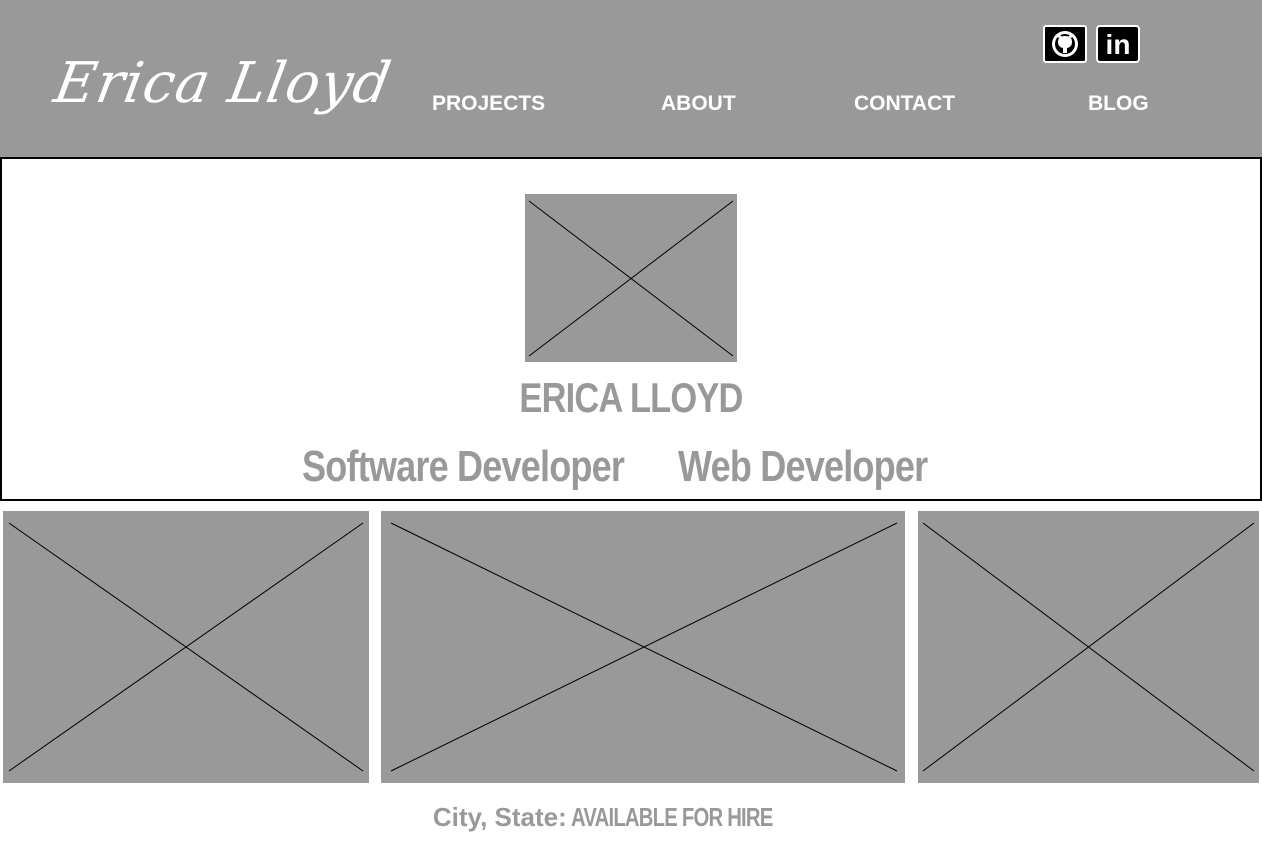  I want to click on footer: City, State: AVAILABLE FOR HIRE, so click(631, 819).